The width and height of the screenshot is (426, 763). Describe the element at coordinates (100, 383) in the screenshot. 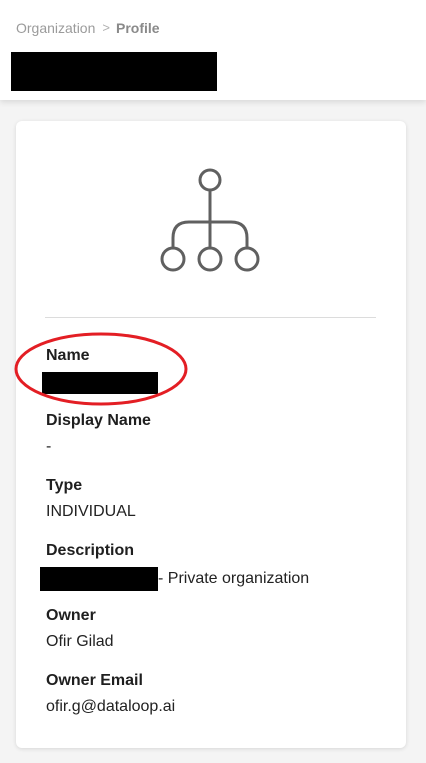

I see `redacted-name` at that location.